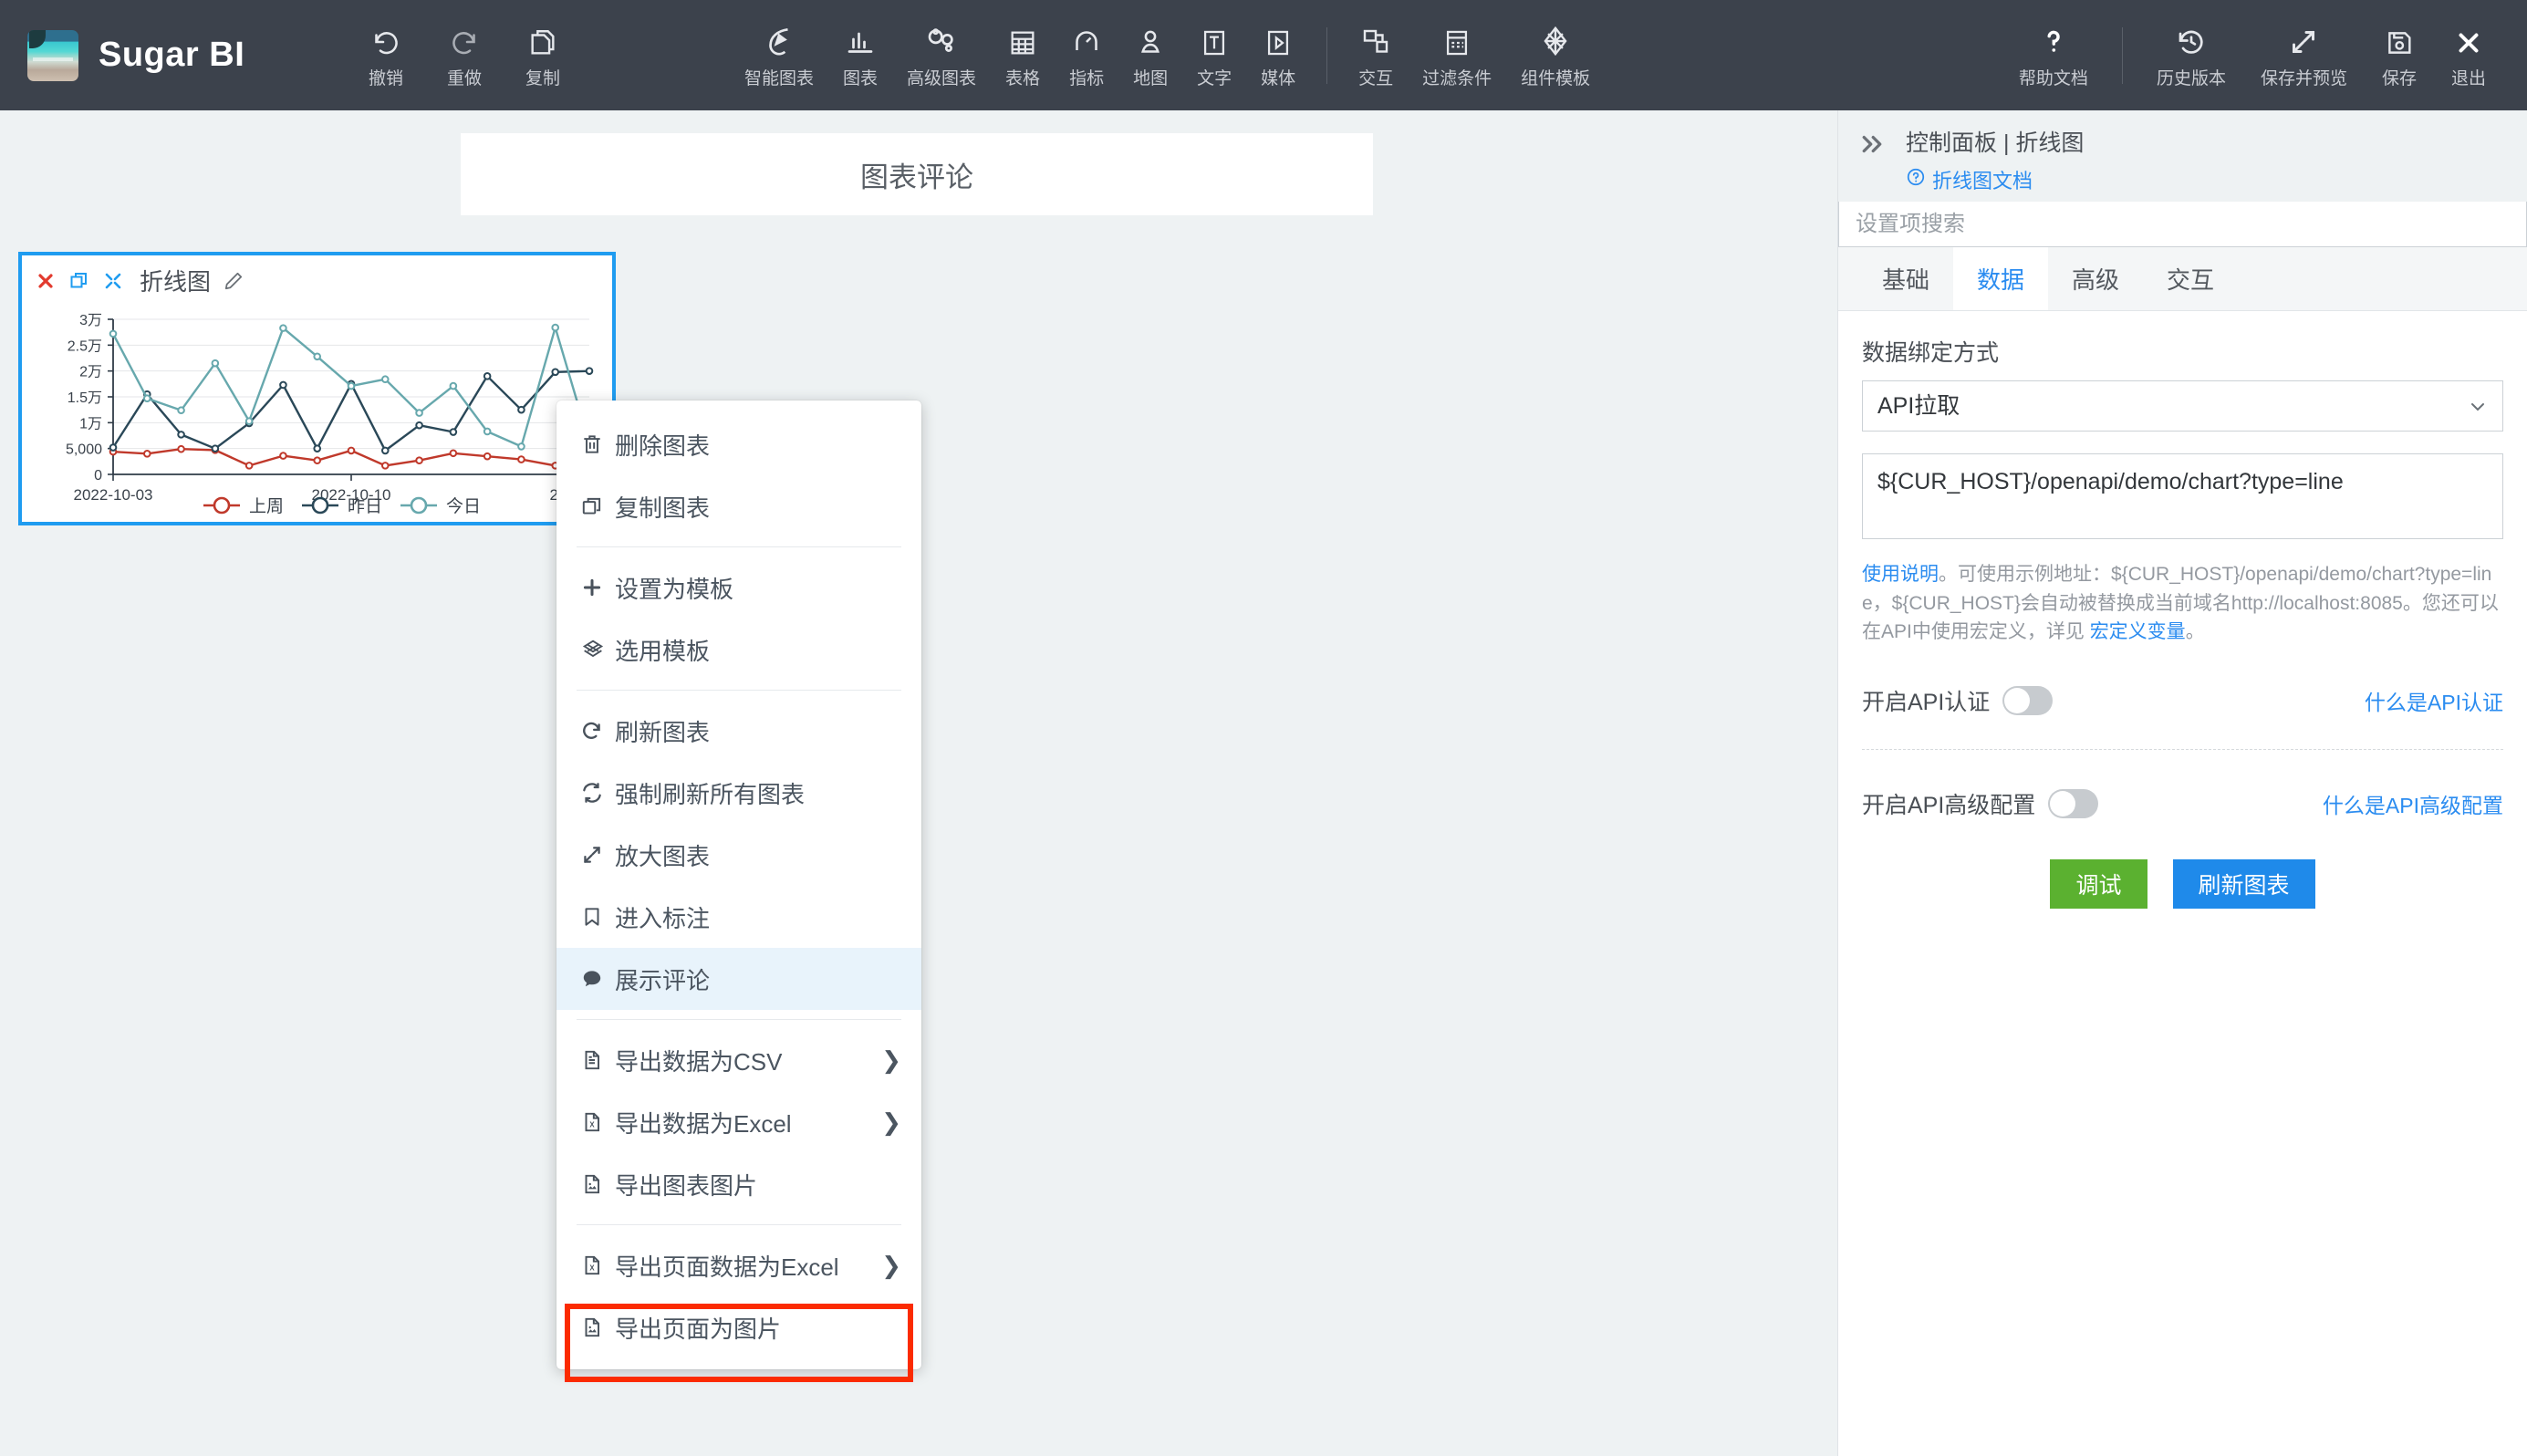  What do you see at coordinates (84, 450) in the screenshot?
I see `svg-text: 5,000` at bounding box center [84, 450].